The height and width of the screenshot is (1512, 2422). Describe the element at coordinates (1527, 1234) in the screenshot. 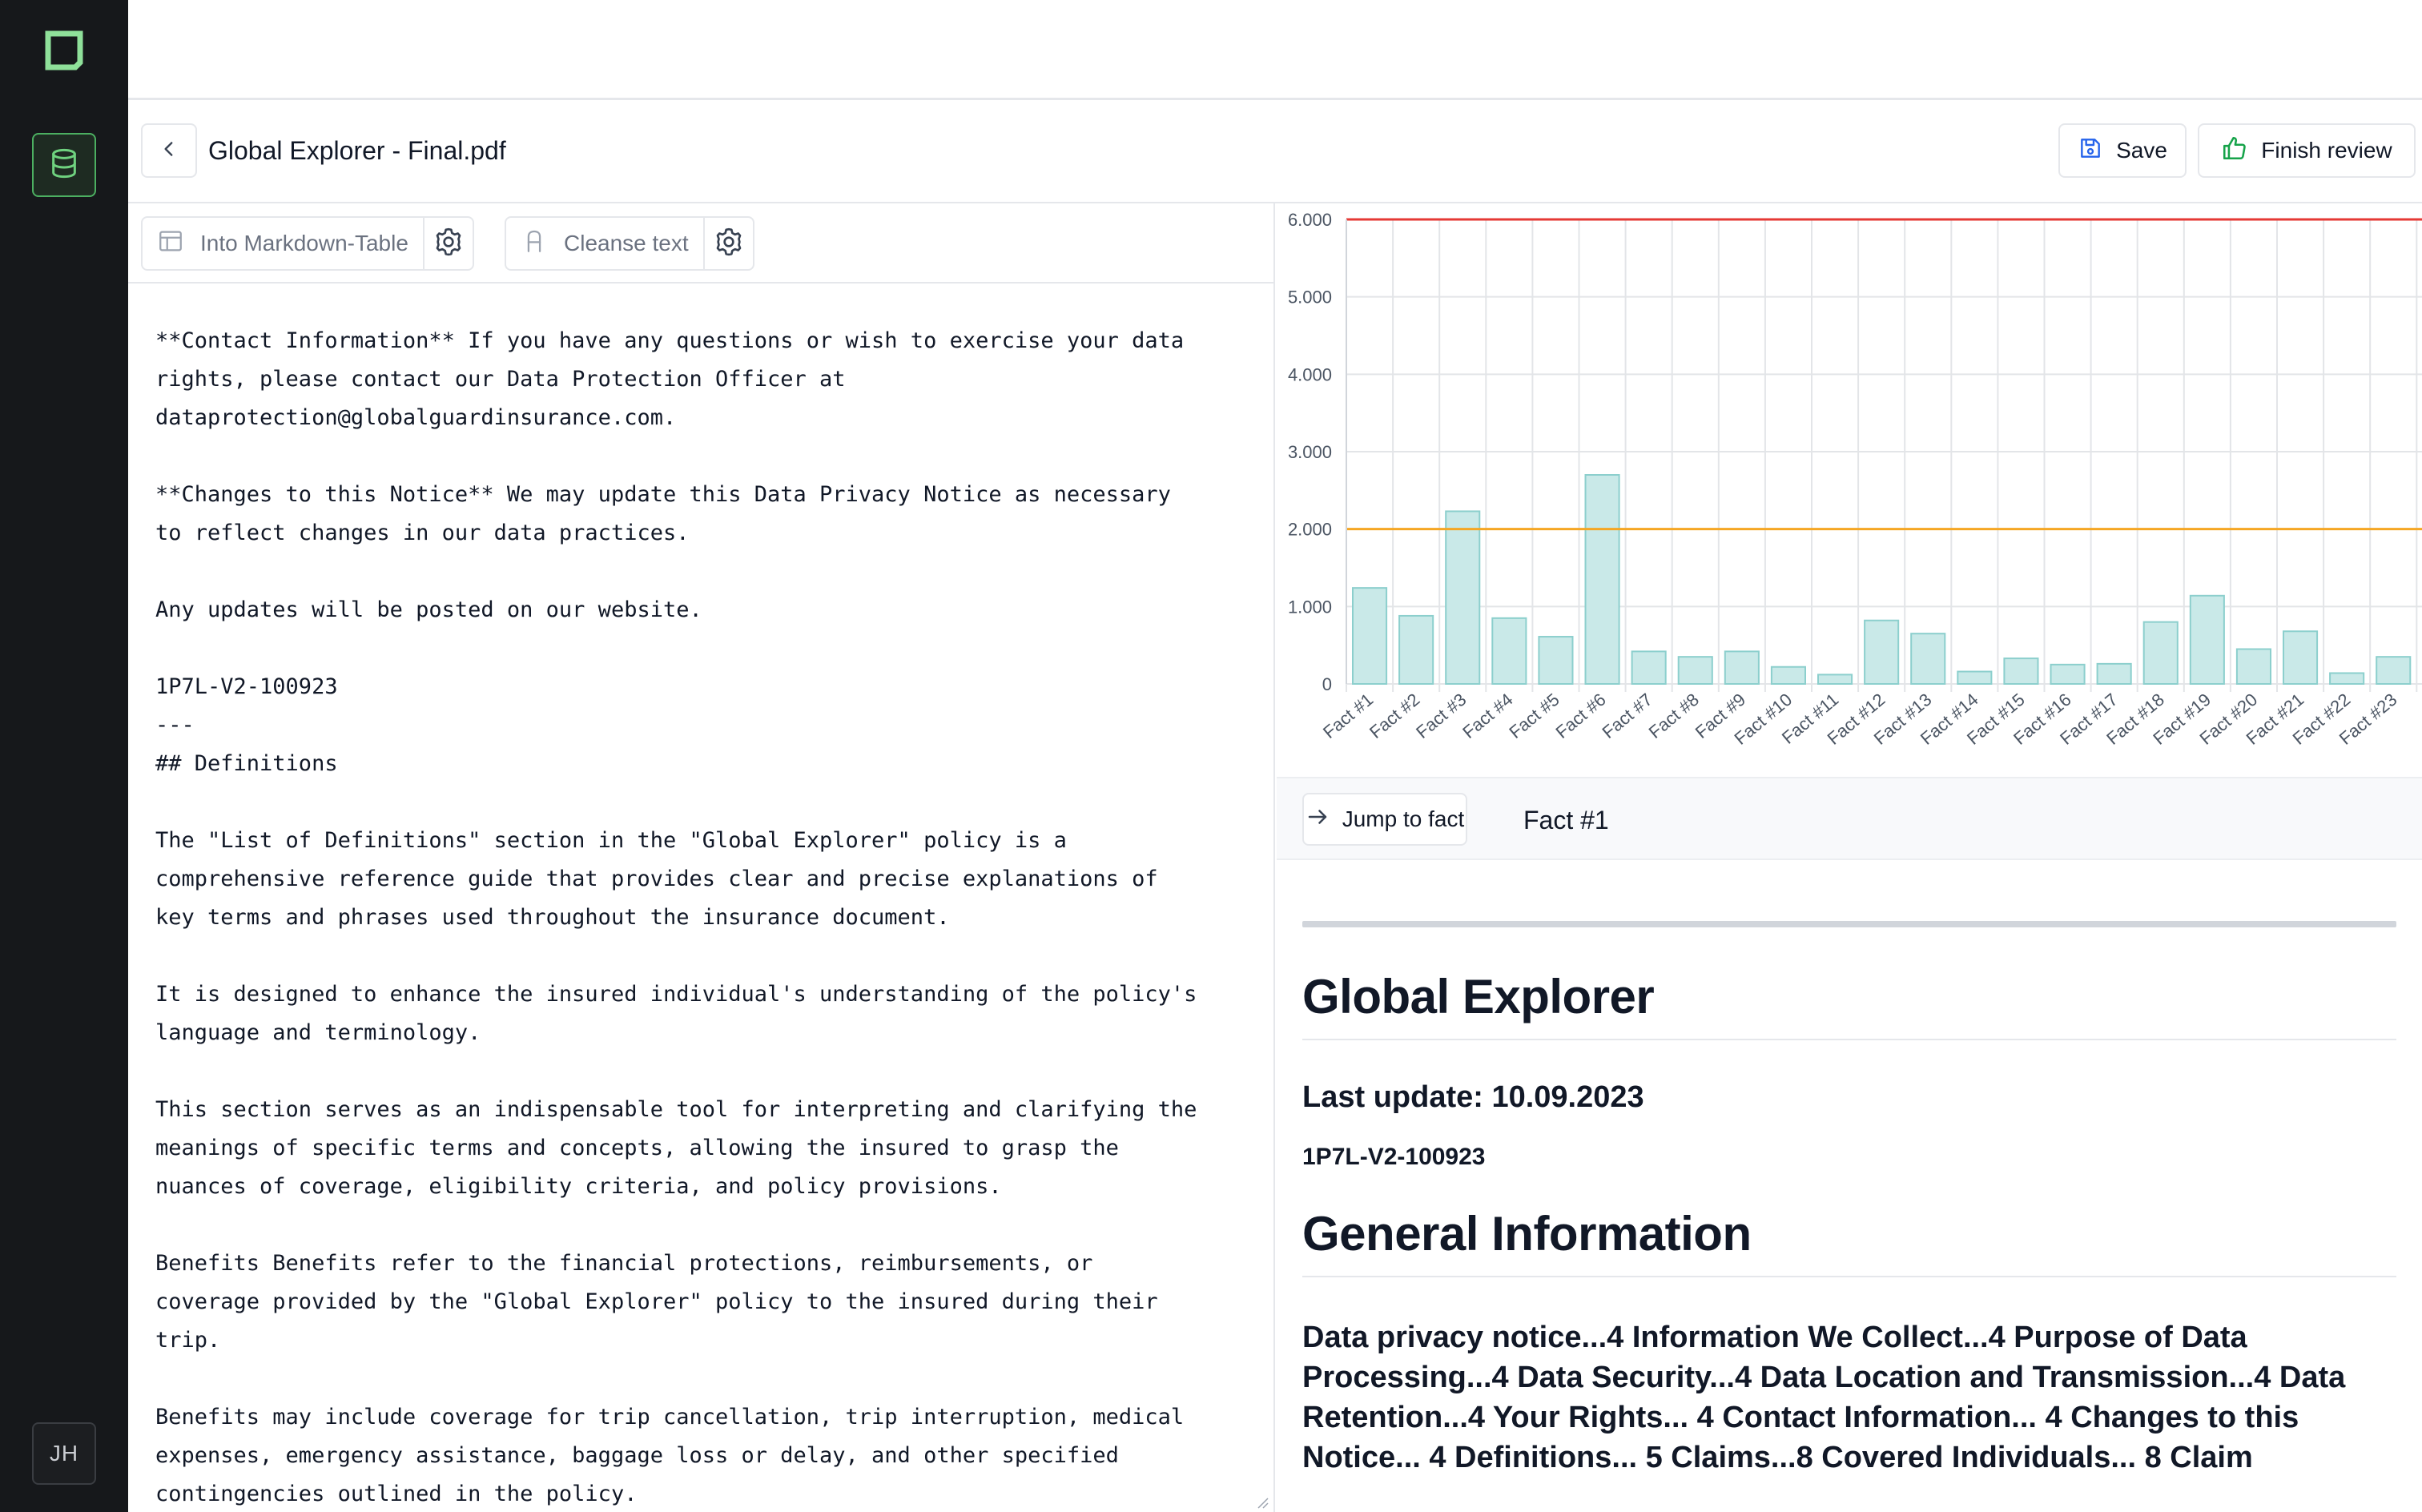

I see `preview-section-title: General Information` at that location.